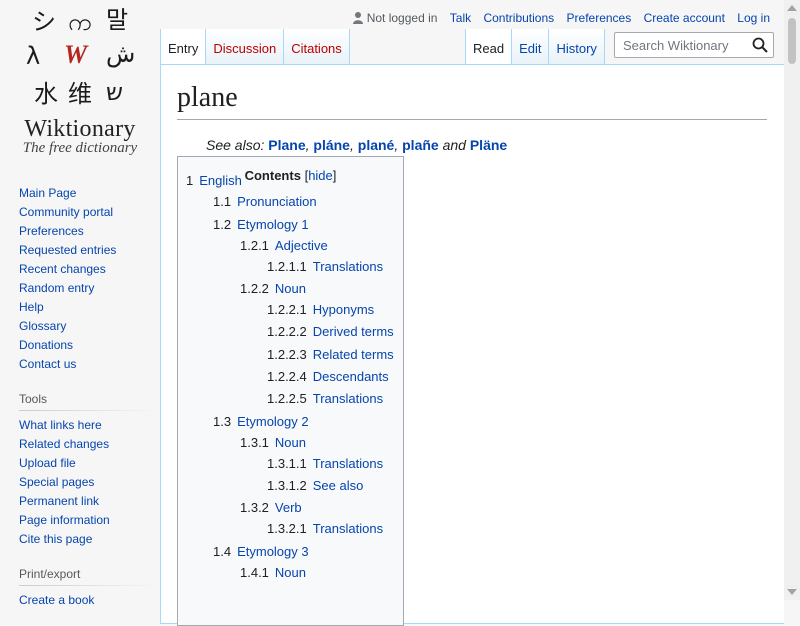 This screenshot has width=800, height=626. Describe the element at coordinates (44, 22) in the screenshot. I see `logo-glyph: シ` at that location.